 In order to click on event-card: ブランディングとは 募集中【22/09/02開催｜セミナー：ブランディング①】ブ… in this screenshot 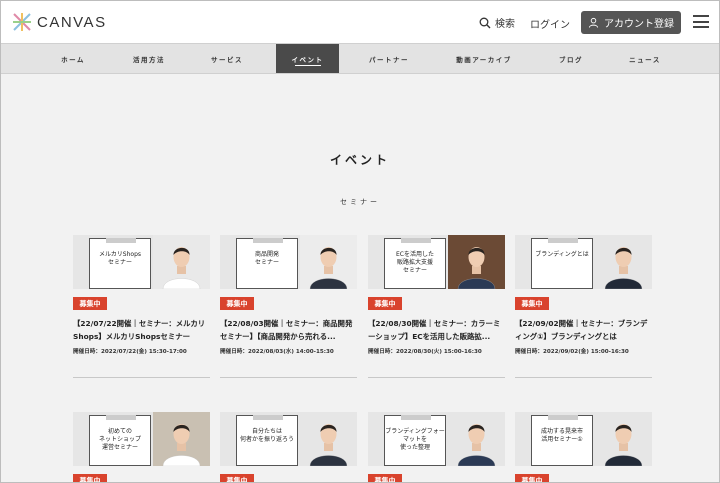, I will do `click(583, 306)`.